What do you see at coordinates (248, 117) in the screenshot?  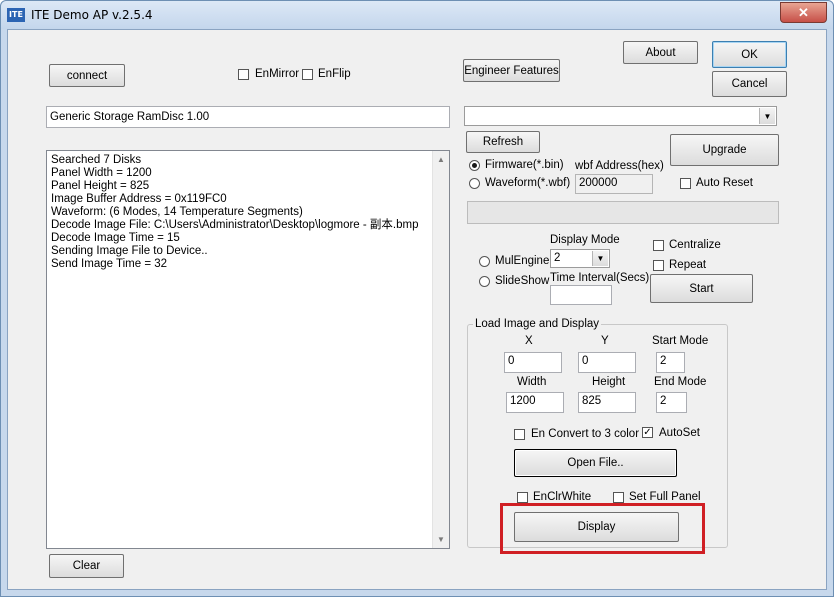 I see `device-name-field: Generic Storage RamDisc 1.00` at bounding box center [248, 117].